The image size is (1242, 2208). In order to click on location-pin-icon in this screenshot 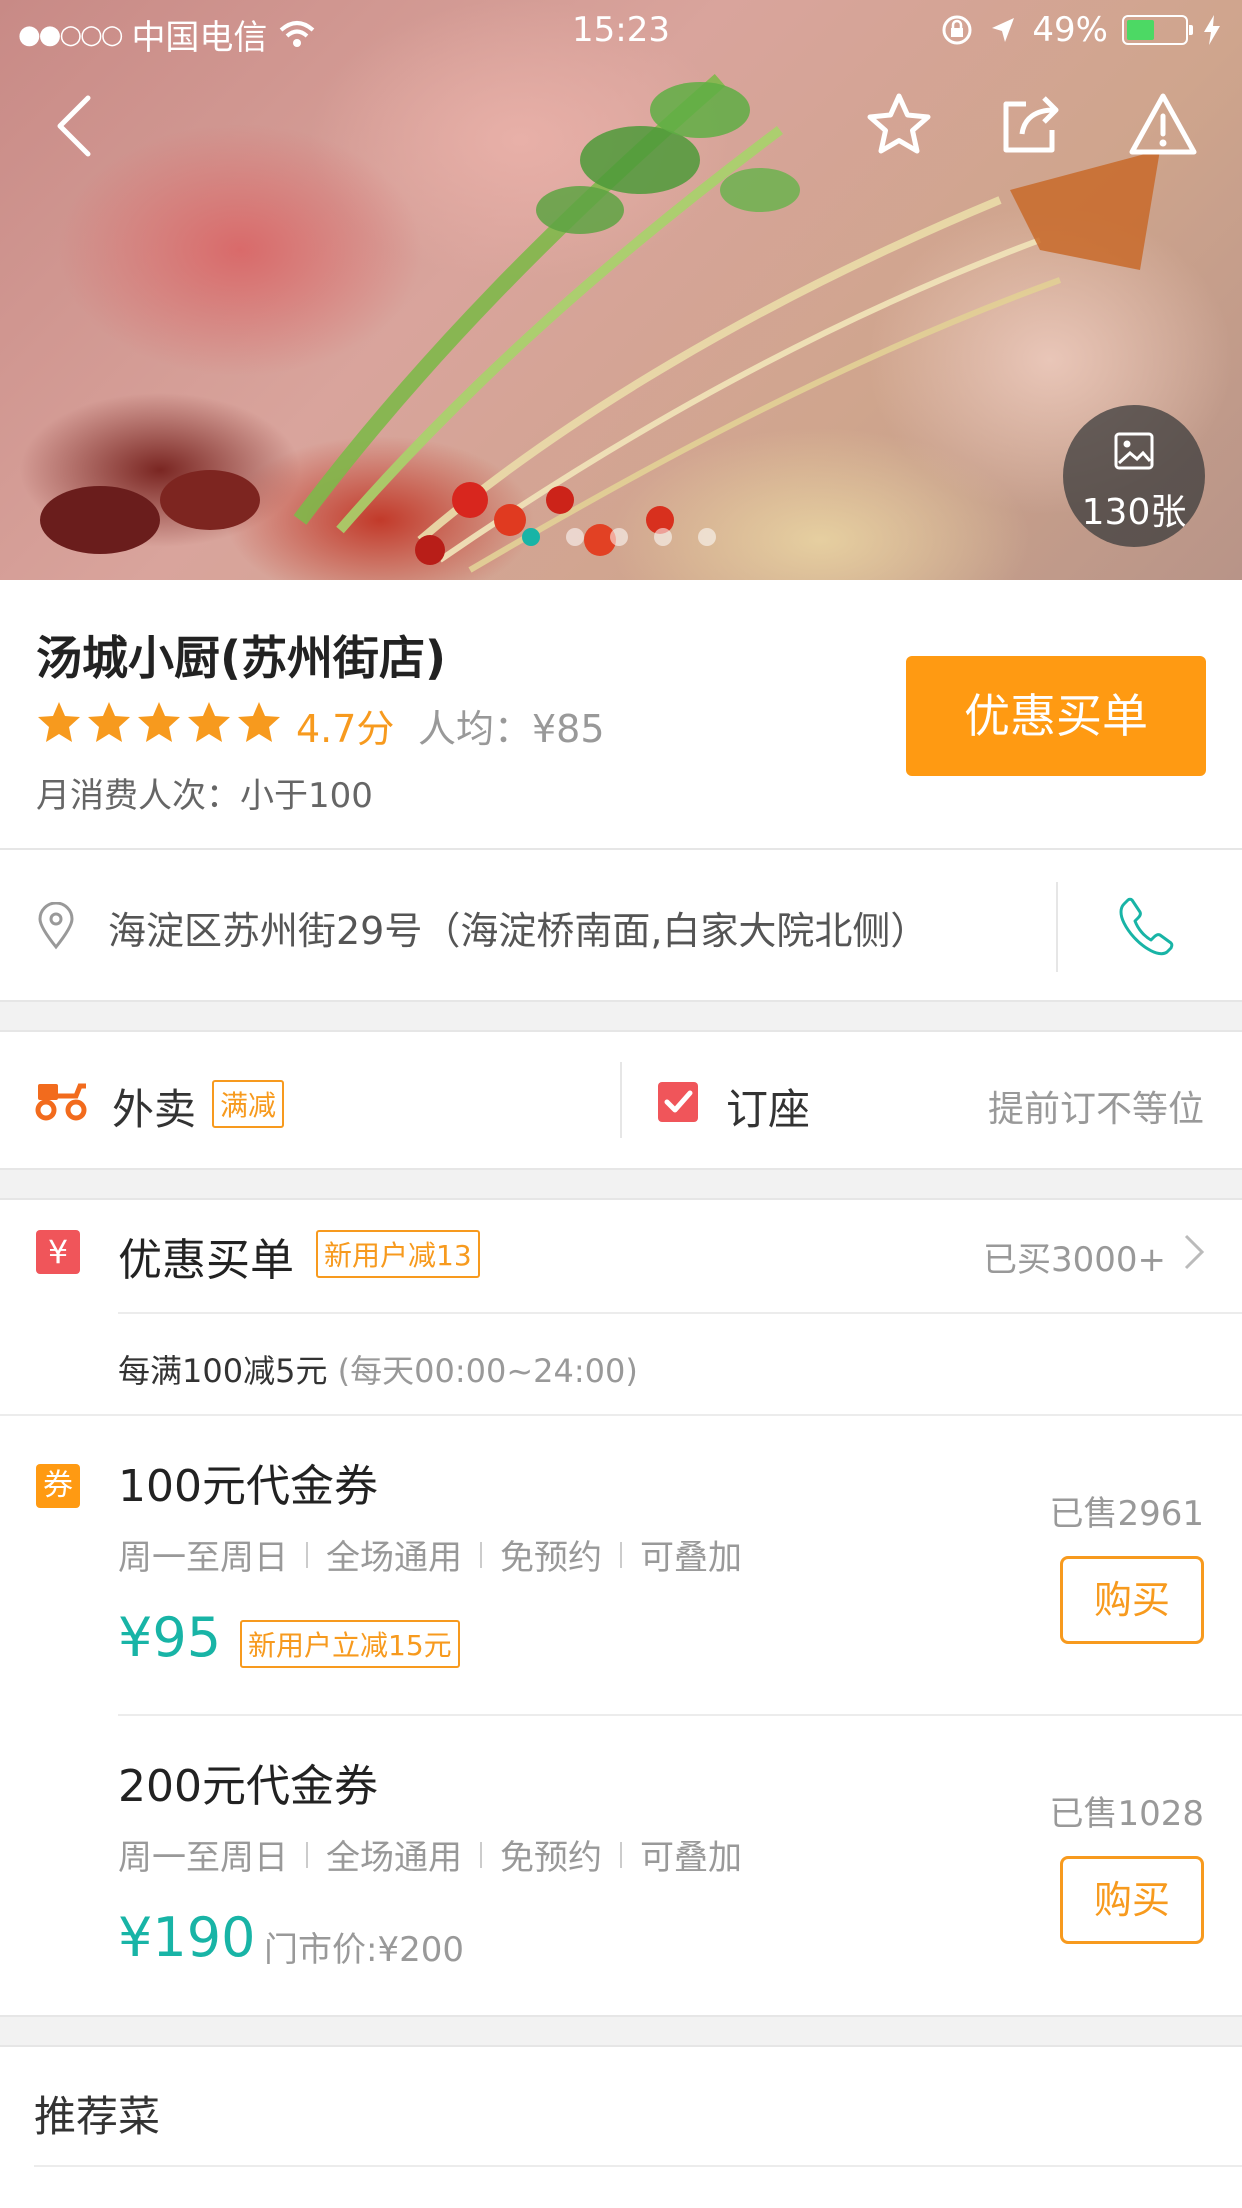, I will do `click(56, 926)`.